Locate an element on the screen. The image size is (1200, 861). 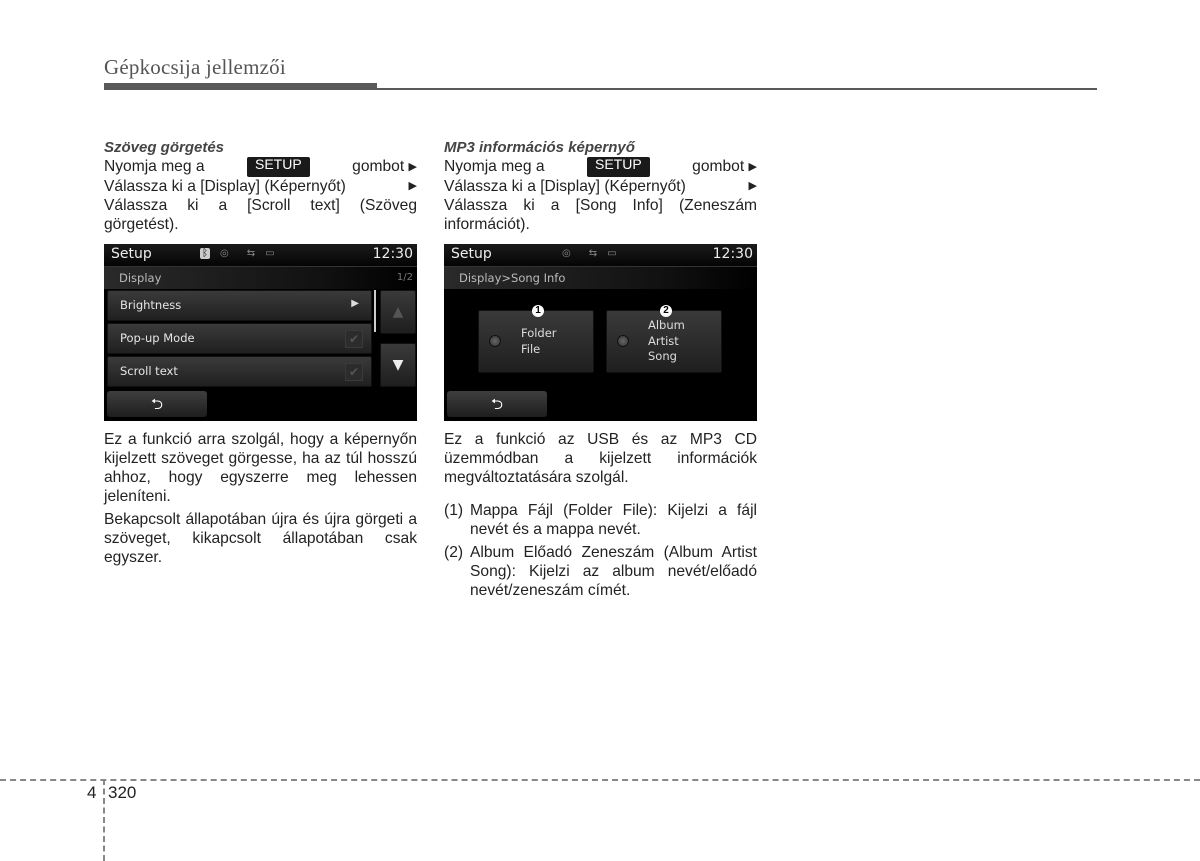
callout-1: 1 is located at coordinates (538, 311).